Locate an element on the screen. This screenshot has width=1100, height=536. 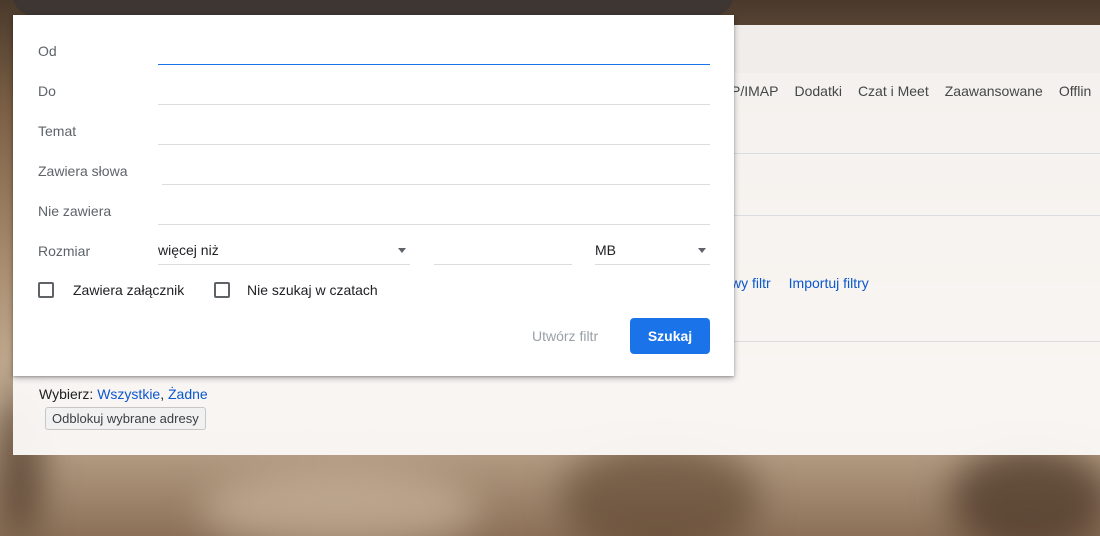
from-label: Od is located at coordinates (47, 51).